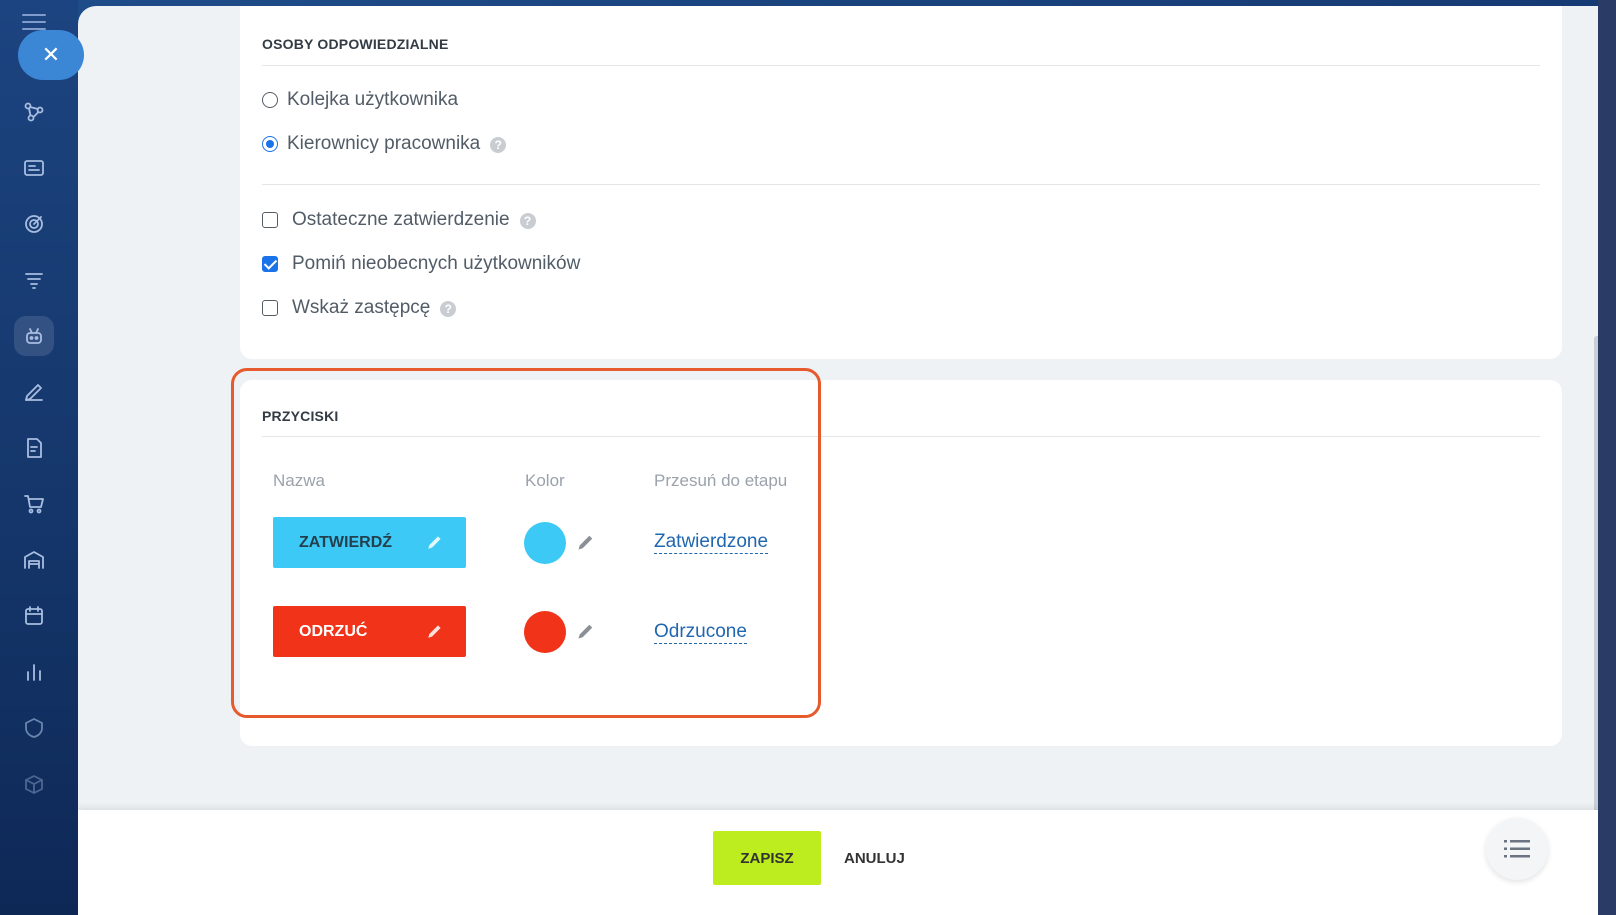  What do you see at coordinates (333, 631) in the screenshot?
I see `reject-button-label: ODRZUĆ` at bounding box center [333, 631].